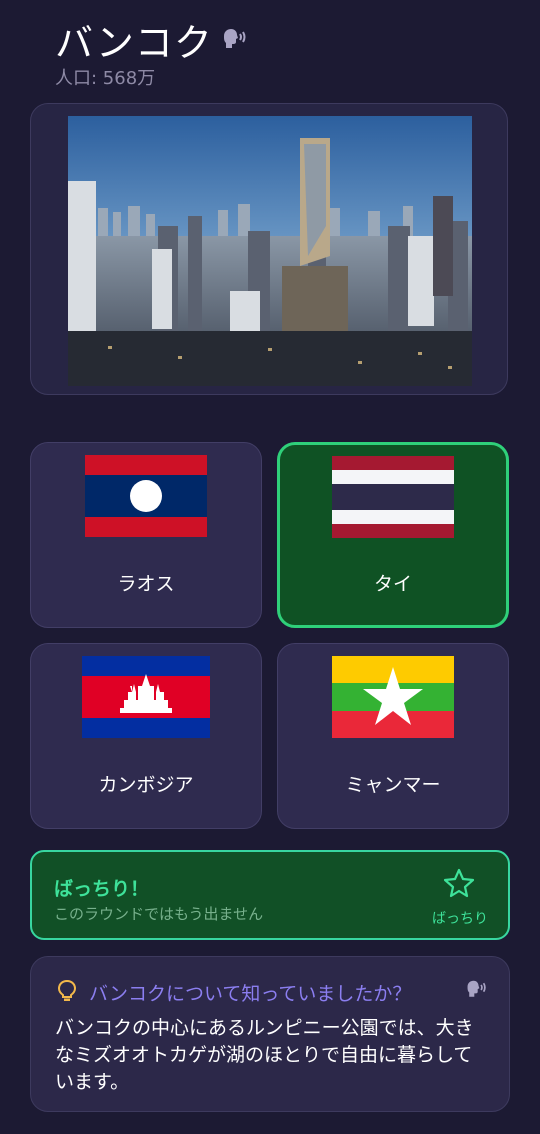 This screenshot has height=1134, width=540. I want to click on fun-fact-title: バンコクについて知っていましたか？, so click(250, 994).